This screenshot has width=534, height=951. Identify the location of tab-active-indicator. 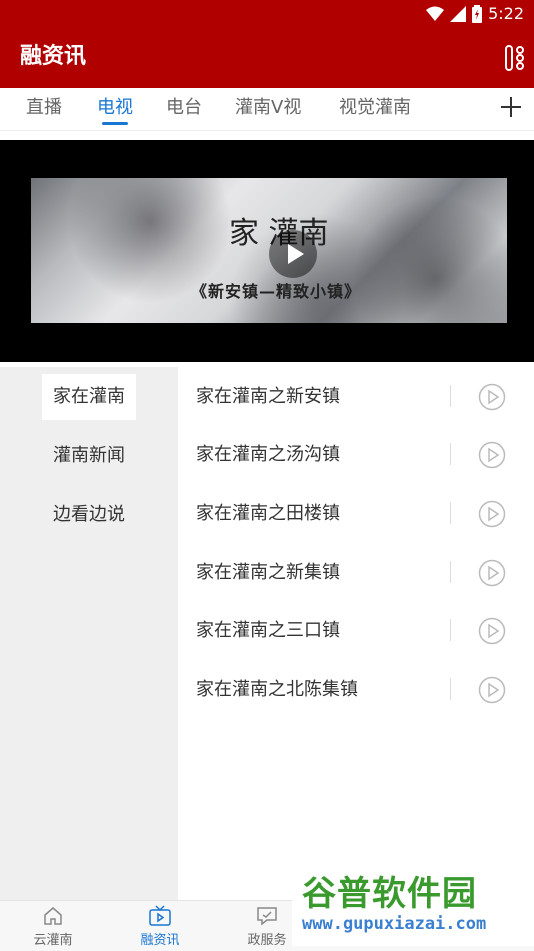
(115, 123).